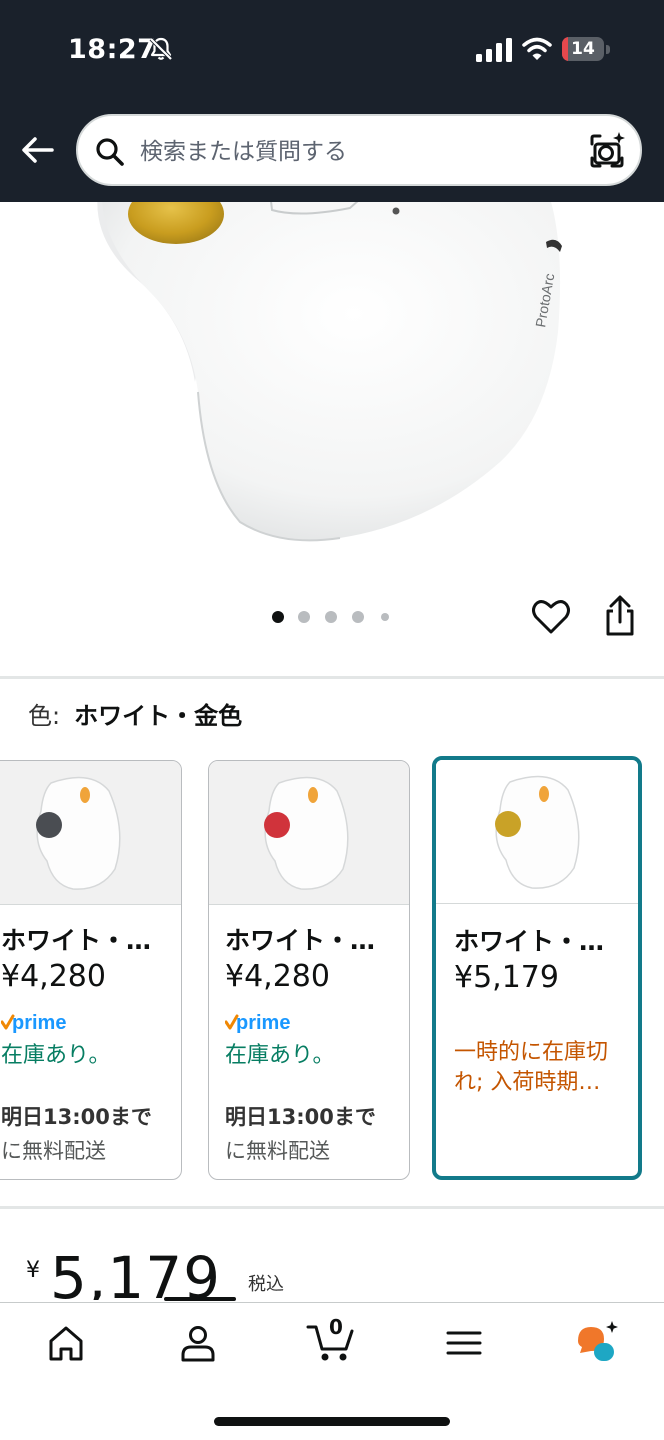  I want to click on home-icon, so click(66, 1343).